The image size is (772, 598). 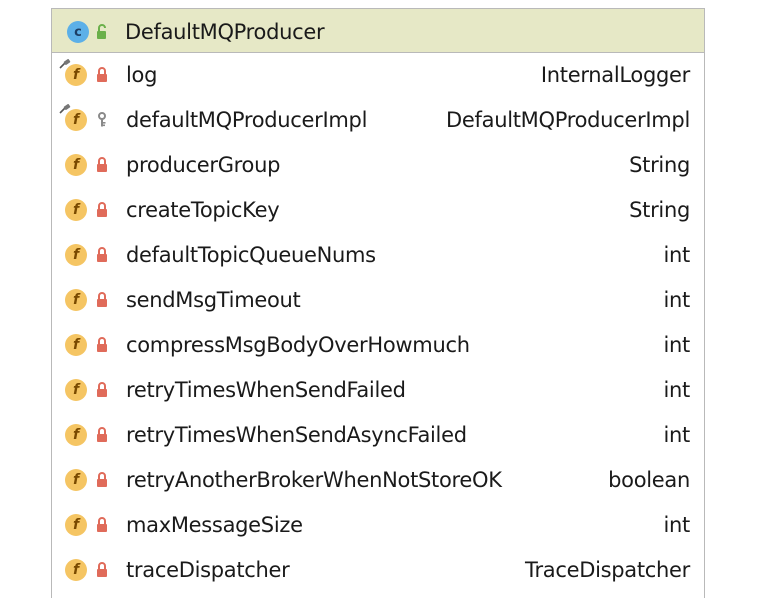 I want to click on key-icon, so click(x=102, y=119).